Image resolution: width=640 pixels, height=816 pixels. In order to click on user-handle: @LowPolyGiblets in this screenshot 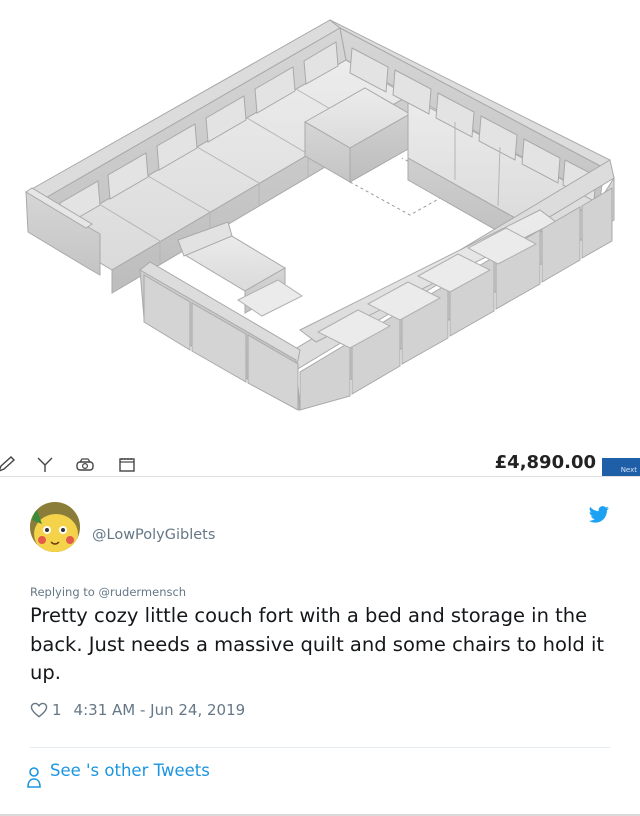, I will do `click(153, 535)`.